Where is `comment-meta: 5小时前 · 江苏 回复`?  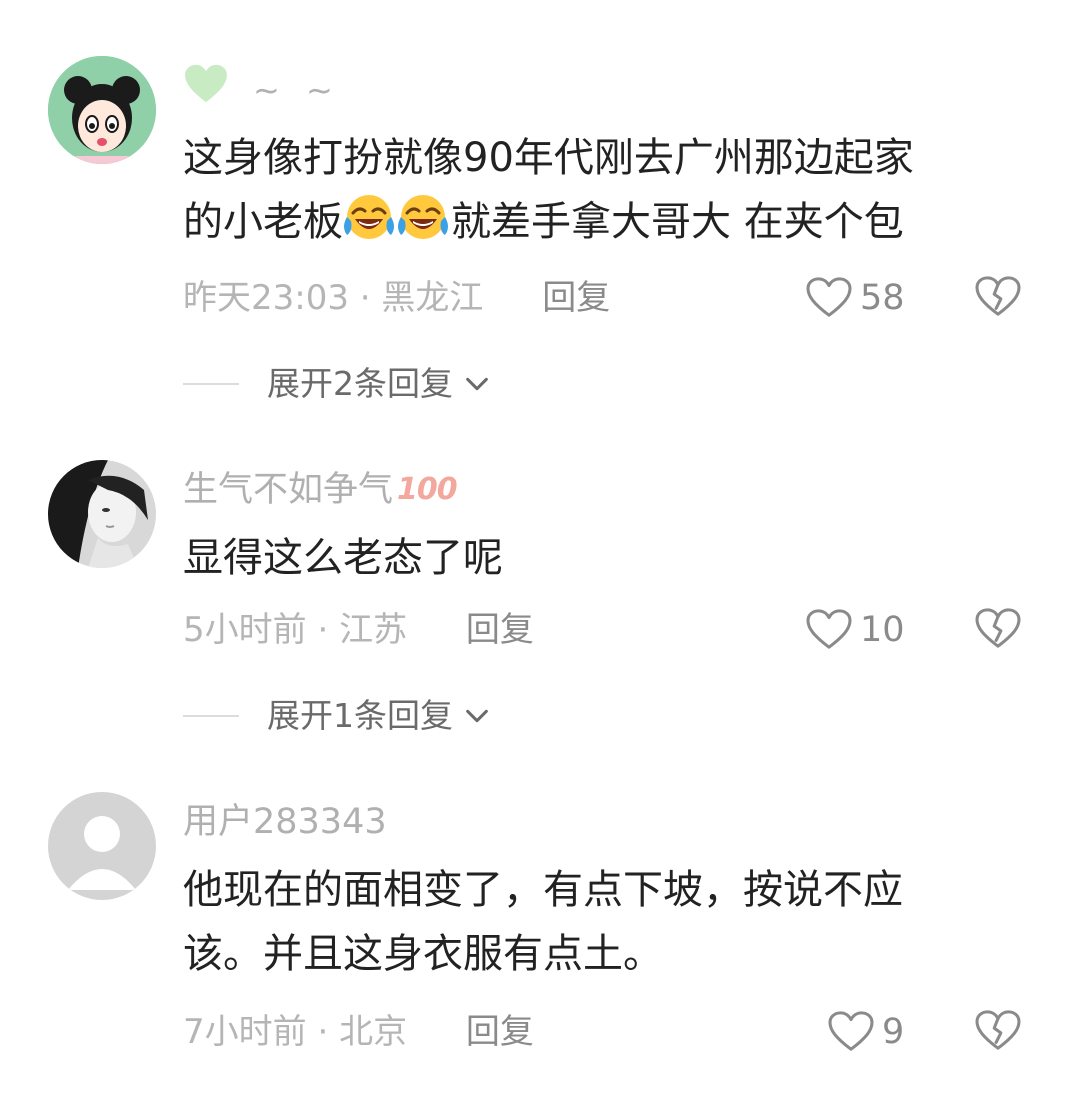
comment-meta: 5小时前 · 江苏 回复 is located at coordinates (358, 630).